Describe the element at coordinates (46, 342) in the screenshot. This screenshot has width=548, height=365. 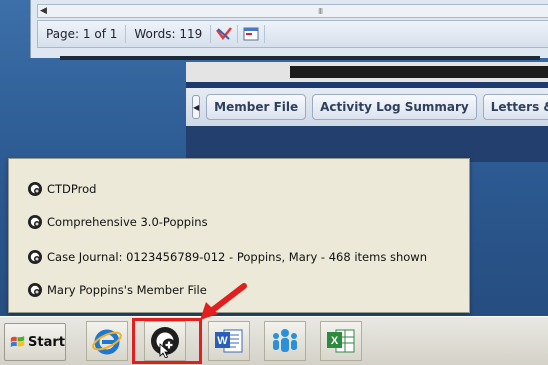
I see `start-label: Start` at that location.